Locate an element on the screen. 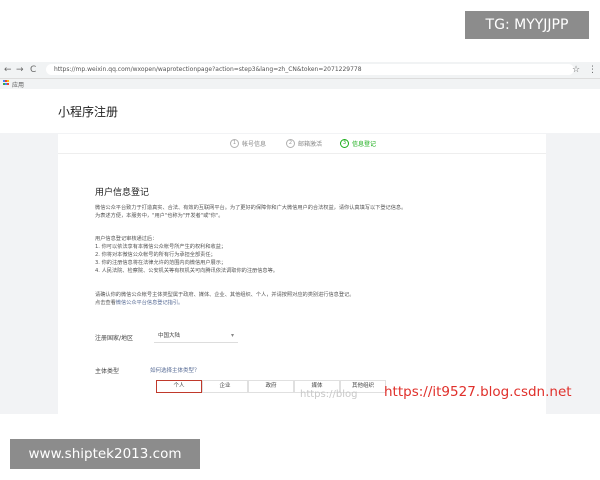 The height and width of the screenshot is (480, 600). step-label: 邮箱激活 is located at coordinates (310, 144).